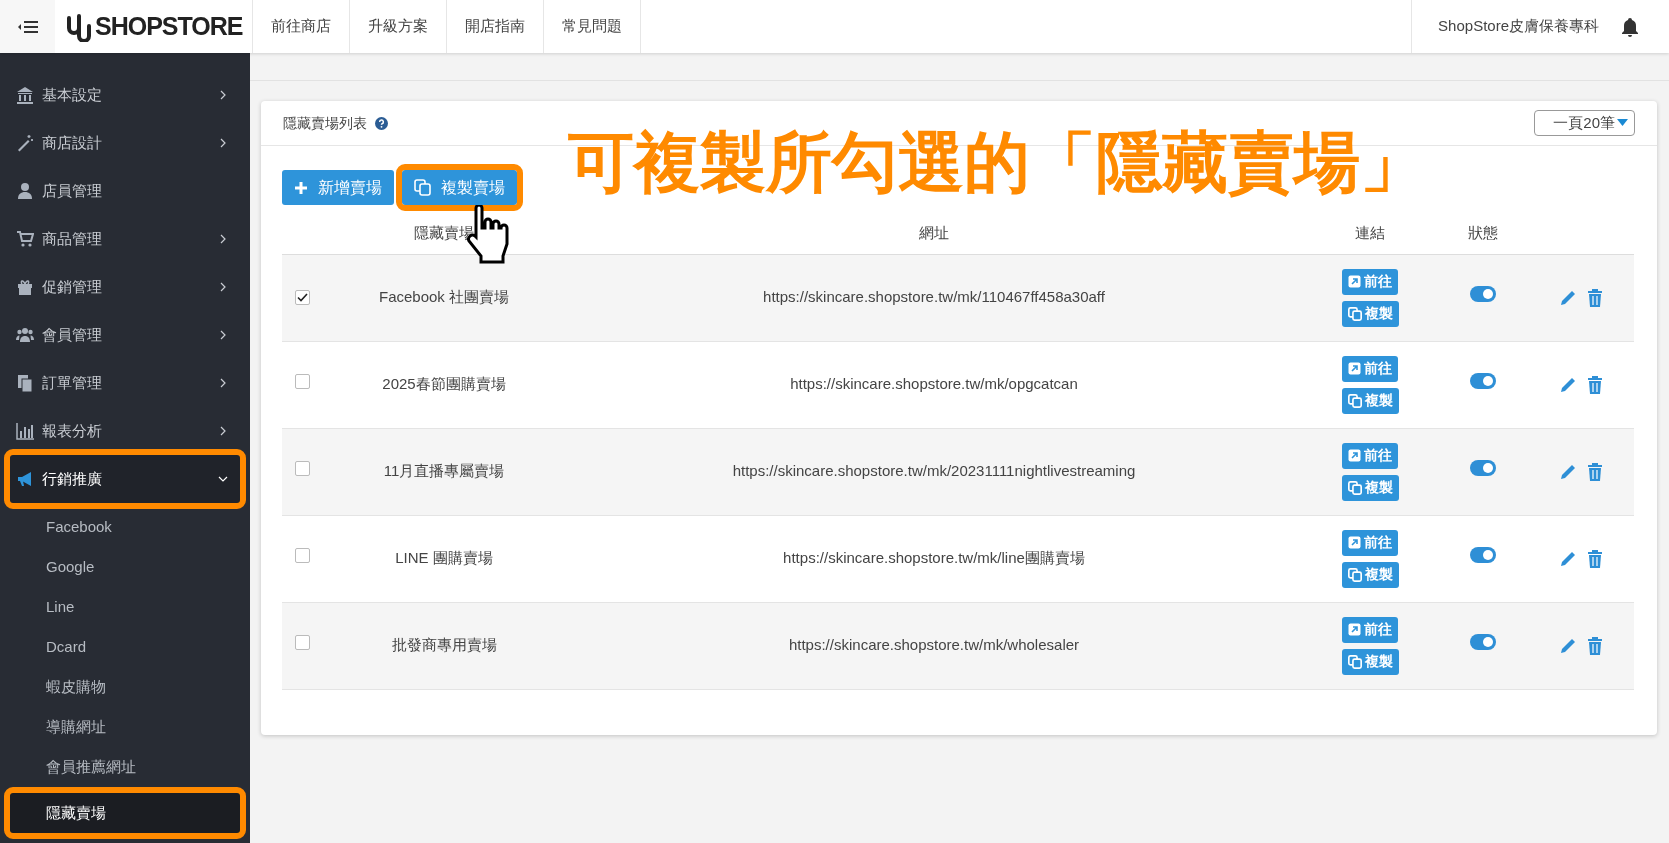  Describe the element at coordinates (1584, 123) in the screenshot. I see `page-size-select: 一頁20筆` at that location.